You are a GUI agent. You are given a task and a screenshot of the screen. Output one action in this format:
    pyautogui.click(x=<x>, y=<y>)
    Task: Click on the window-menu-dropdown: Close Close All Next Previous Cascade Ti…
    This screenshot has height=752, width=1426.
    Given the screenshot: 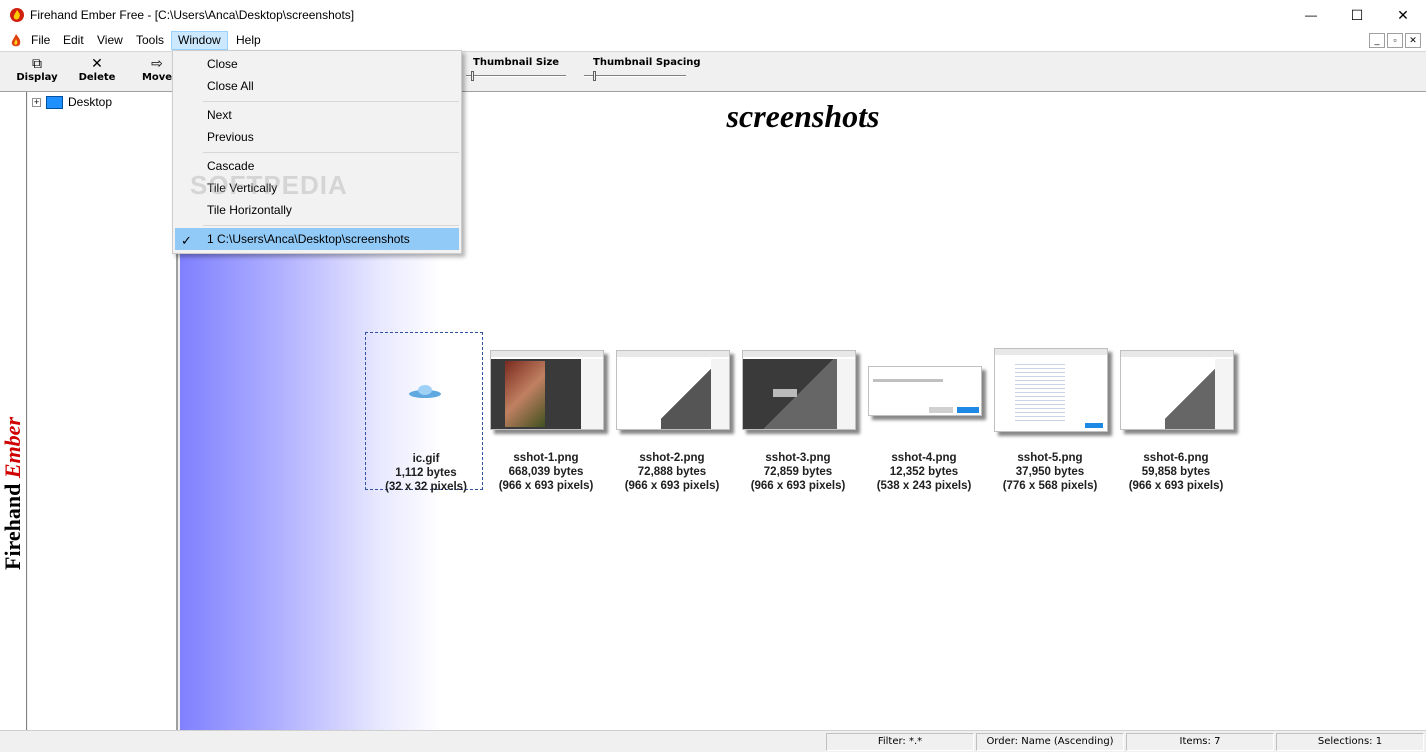 What is the action you would take?
    pyautogui.click(x=317, y=152)
    